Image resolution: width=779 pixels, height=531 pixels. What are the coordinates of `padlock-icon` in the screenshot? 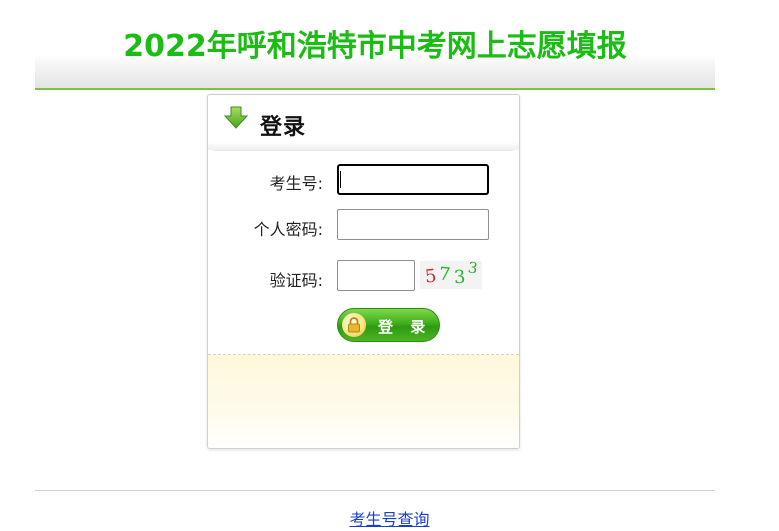 It's located at (354, 325).